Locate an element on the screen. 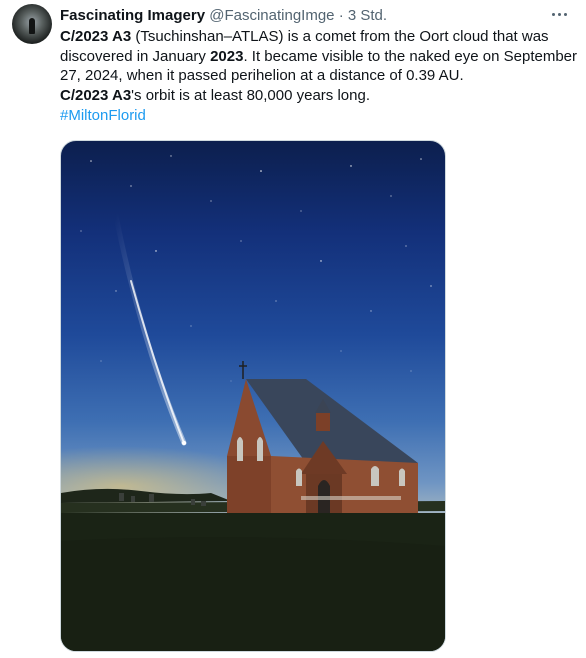 Image resolution: width=586 pixels, height=658 pixels. year-bold: 2023 is located at coordinates (227, 56).